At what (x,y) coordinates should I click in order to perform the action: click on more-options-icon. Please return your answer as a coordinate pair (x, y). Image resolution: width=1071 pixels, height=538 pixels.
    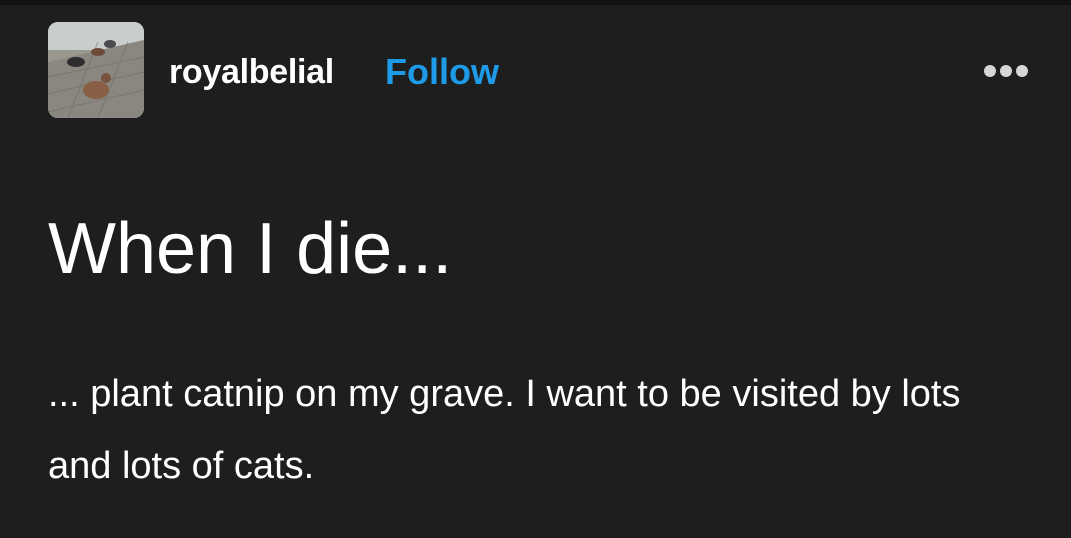
    Looking at the image, I should click on (1010, 71).